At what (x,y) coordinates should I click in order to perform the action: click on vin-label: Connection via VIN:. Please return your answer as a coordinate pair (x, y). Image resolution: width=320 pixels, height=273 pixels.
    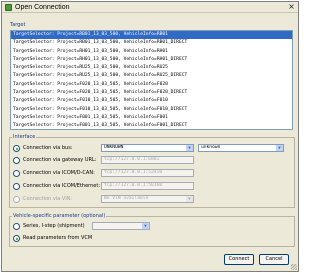
    Looking at the image, I should click on (48, 199).